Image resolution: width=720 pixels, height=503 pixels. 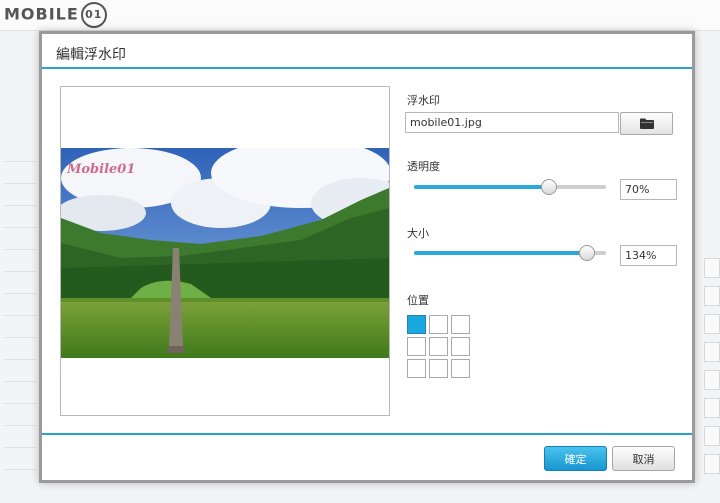 I want to click on watermark-label: 浮水印, so click(x=423, y=100).